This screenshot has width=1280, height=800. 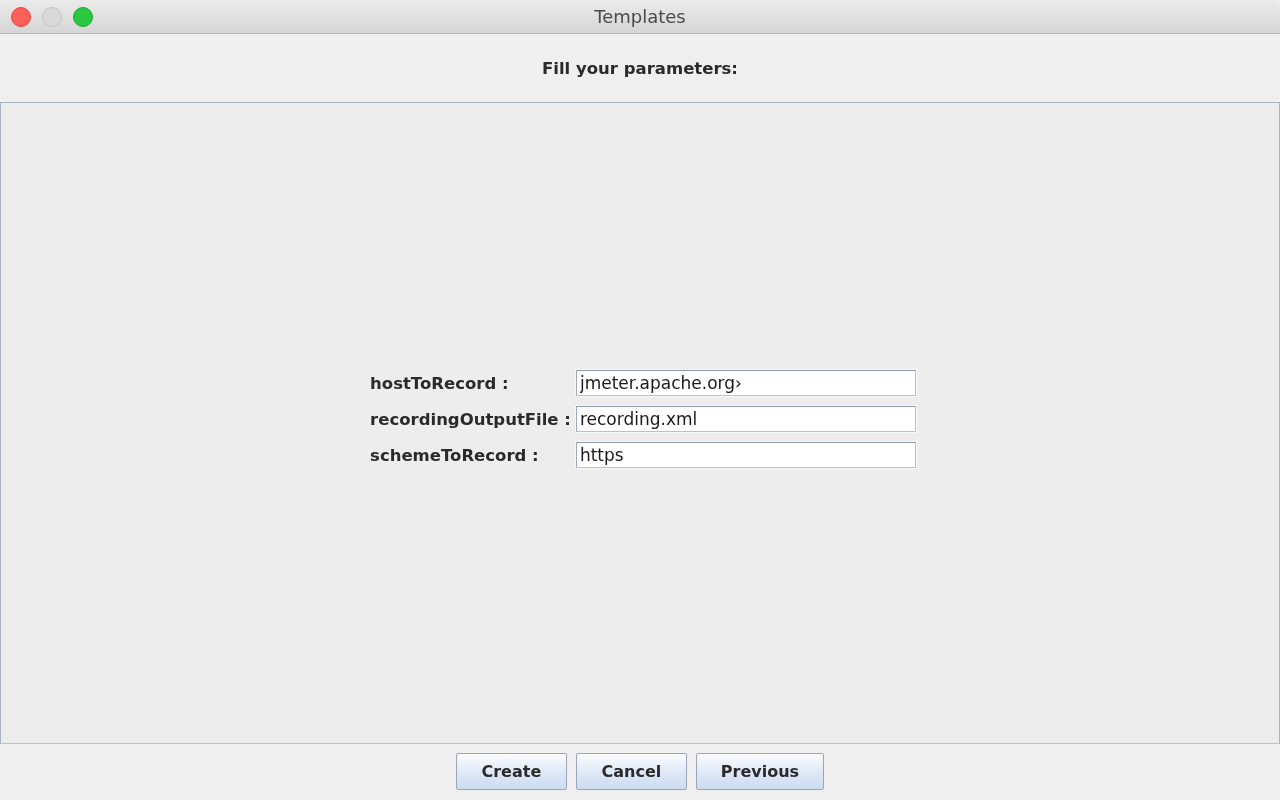 I want to click on dialog-button: Previous, so click(x=760, y=771).